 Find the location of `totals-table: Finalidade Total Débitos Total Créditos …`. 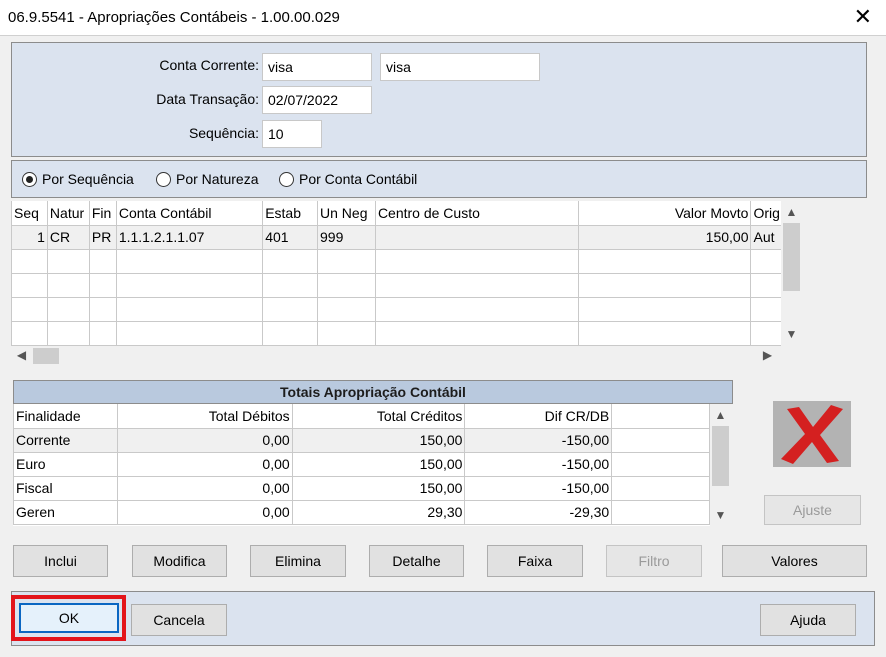

totals-table: Finalidade Total Débitos Total Créditos … is located at coordinates (361, 464).